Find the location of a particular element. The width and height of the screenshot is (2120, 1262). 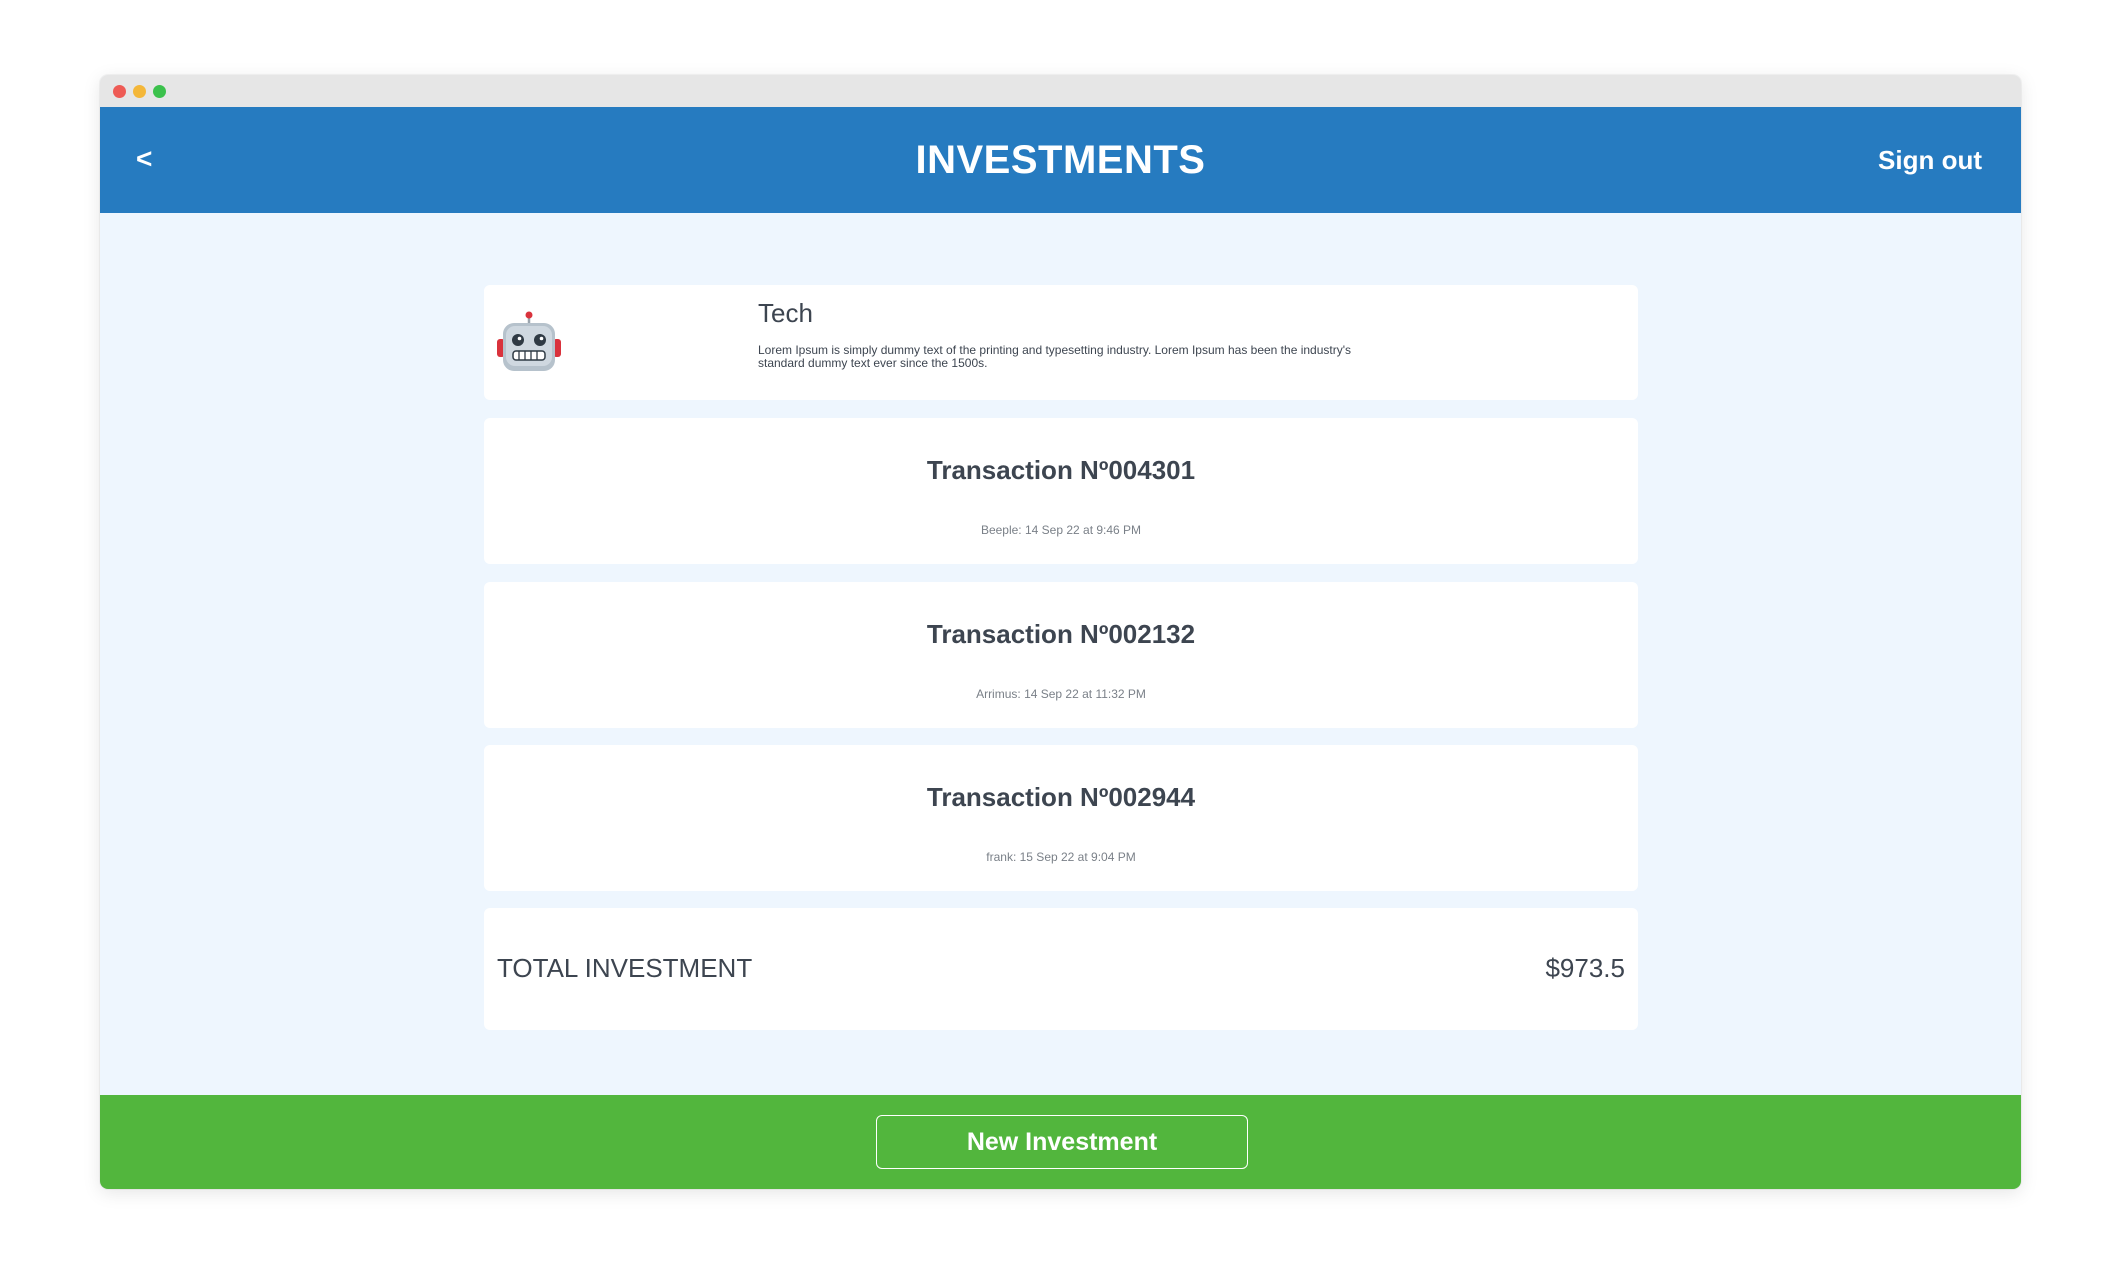

transaction-meta: frank: 15 Sep 22 at 9:04 PM is located at coordinates (1061, 857).